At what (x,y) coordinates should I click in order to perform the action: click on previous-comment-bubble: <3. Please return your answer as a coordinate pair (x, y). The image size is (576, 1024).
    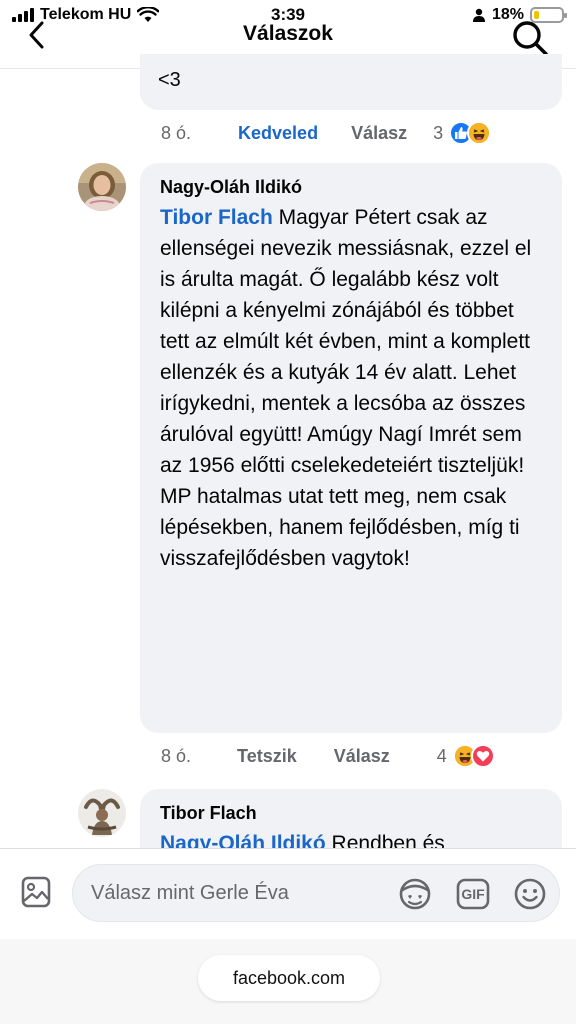
    Looking at the image, I should click on (351, 82).